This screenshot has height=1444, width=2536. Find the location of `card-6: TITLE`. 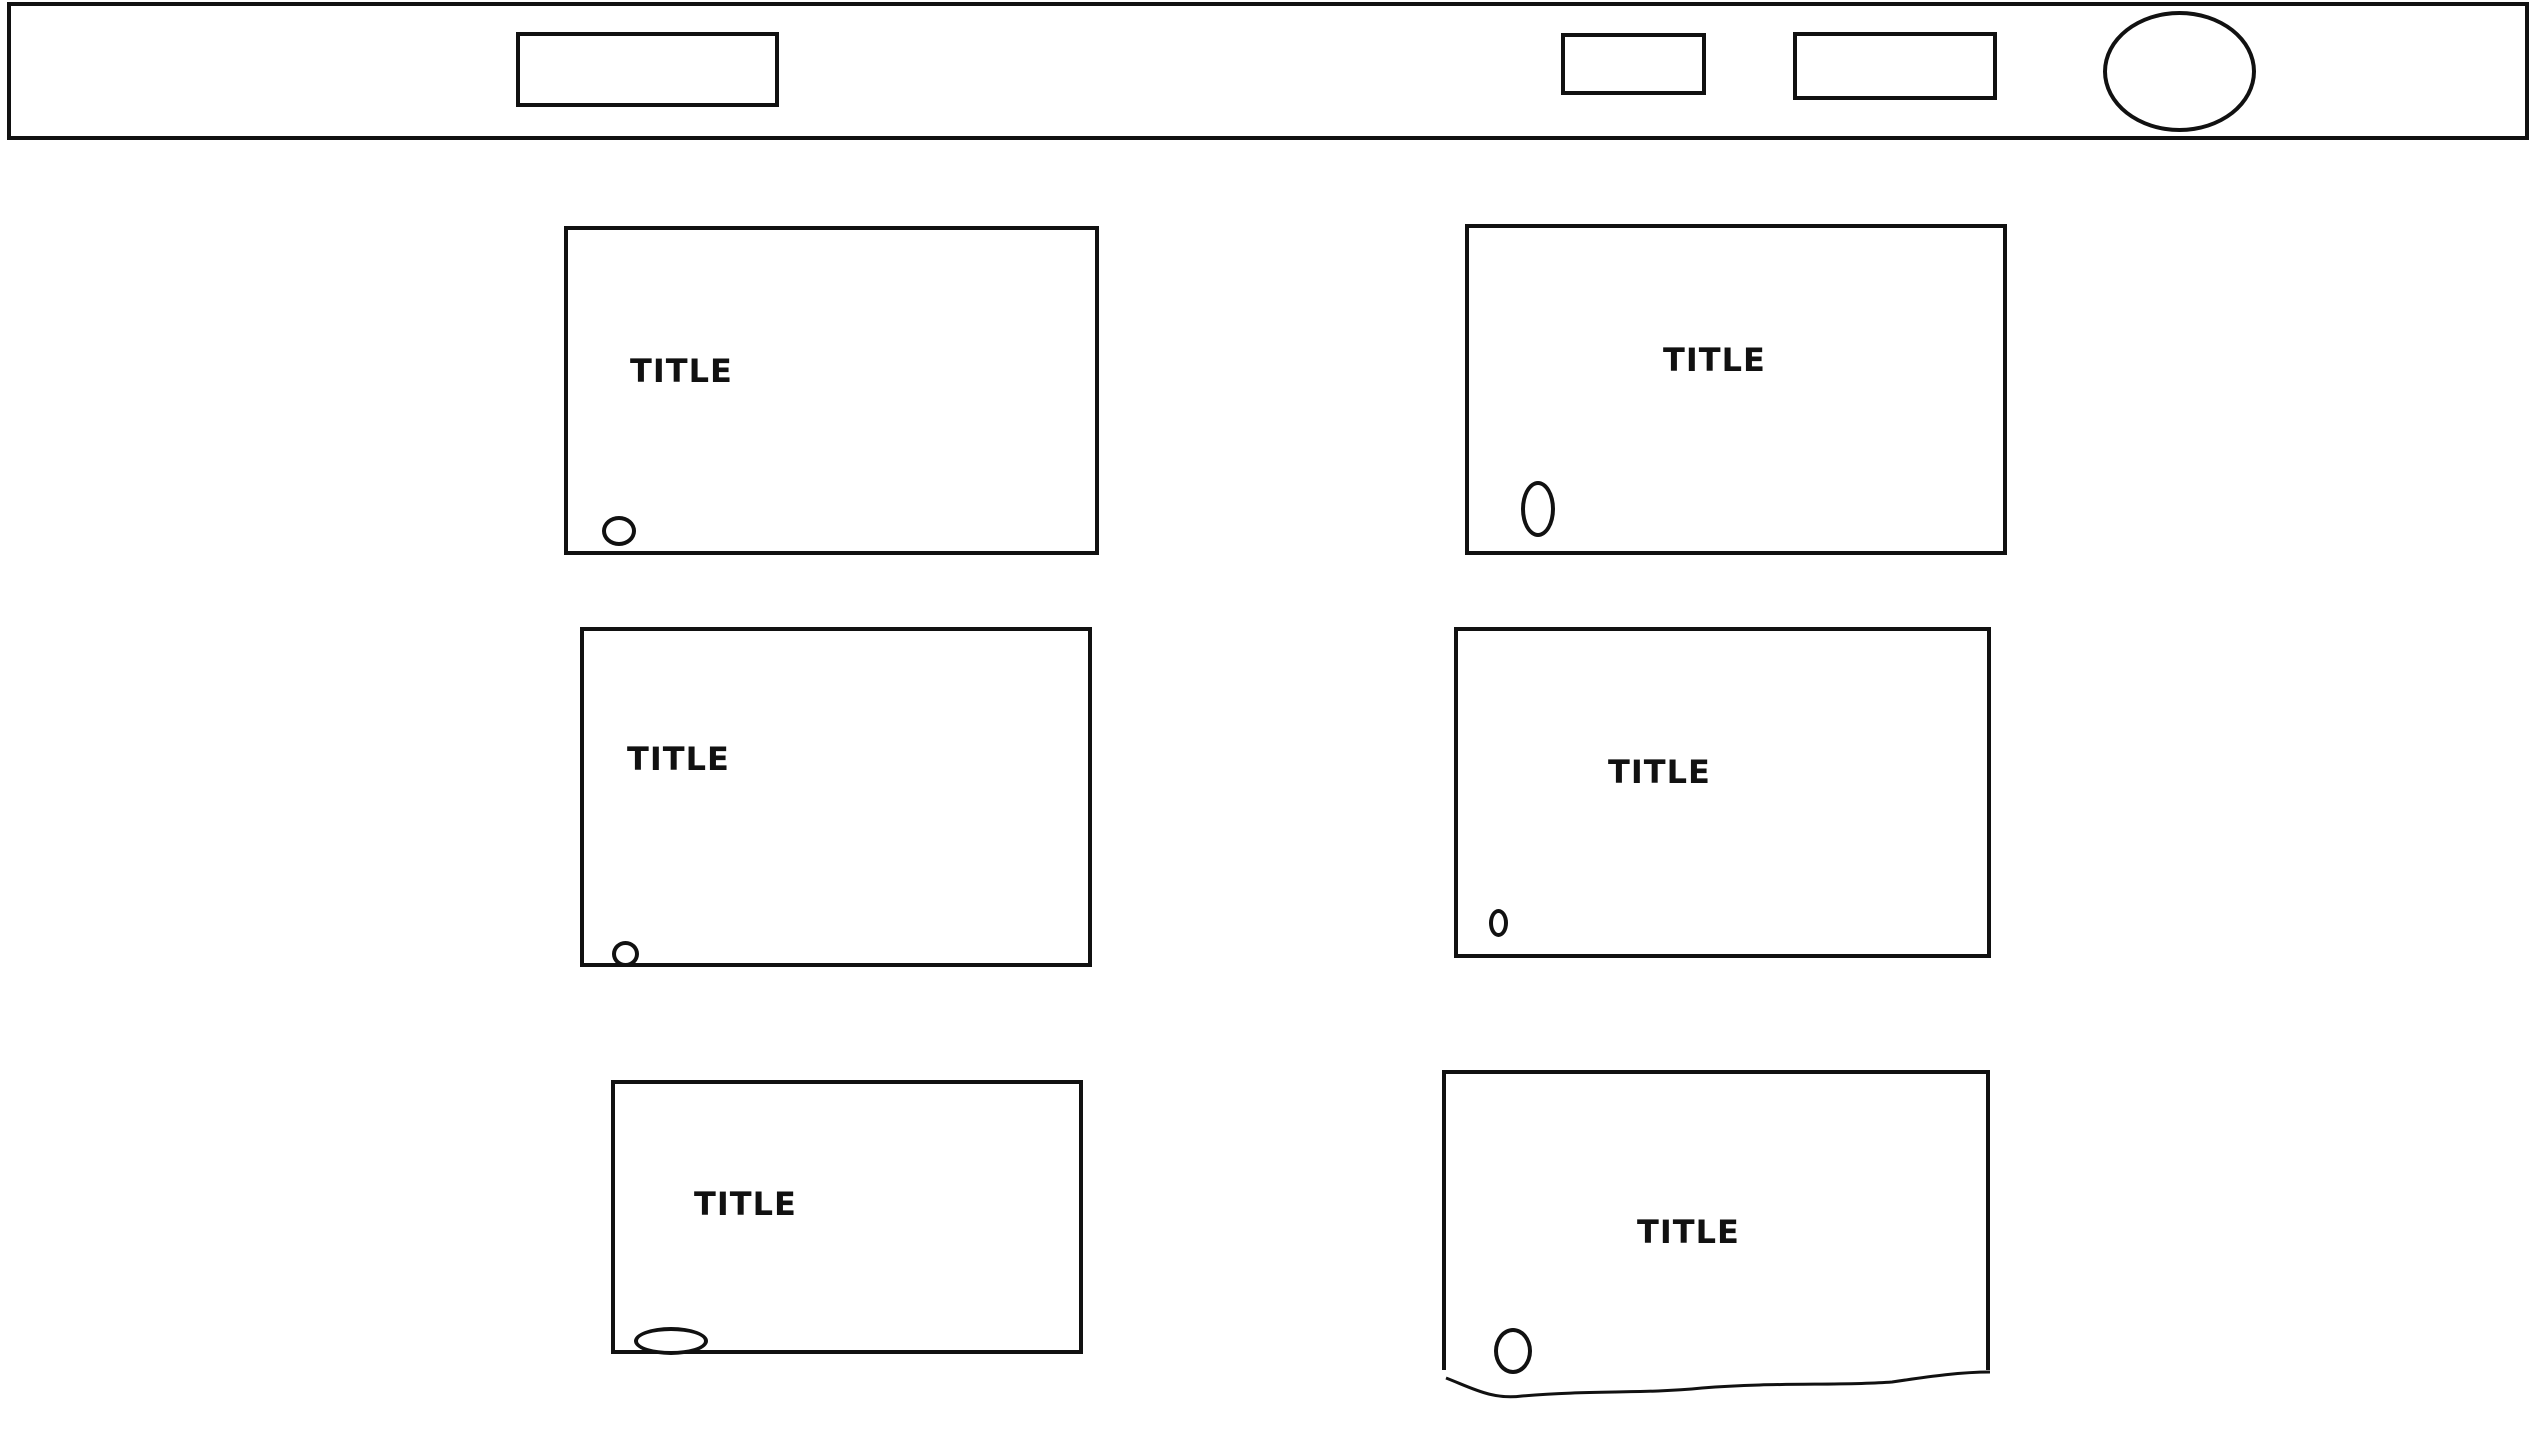

card-6: TITLE is located at coordinates (1716, 1240).